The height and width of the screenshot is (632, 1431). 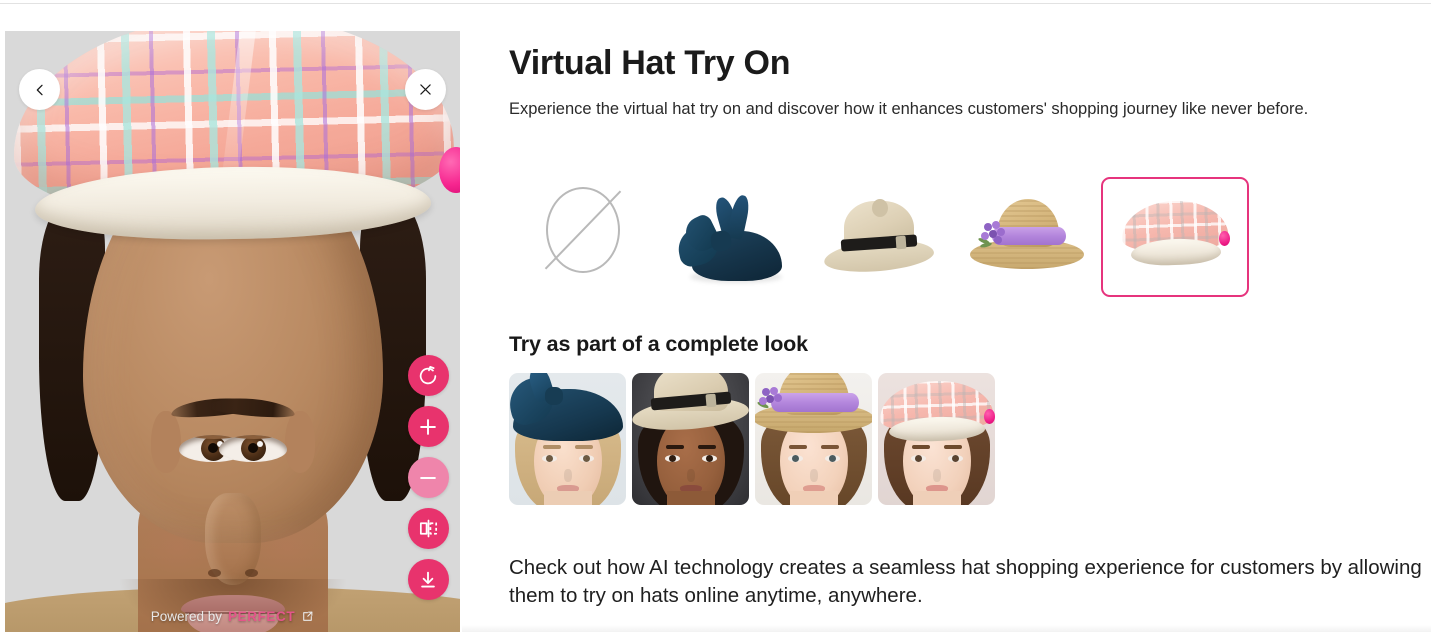 I want to click on compare-split-icon, so click(x=428, y=528).